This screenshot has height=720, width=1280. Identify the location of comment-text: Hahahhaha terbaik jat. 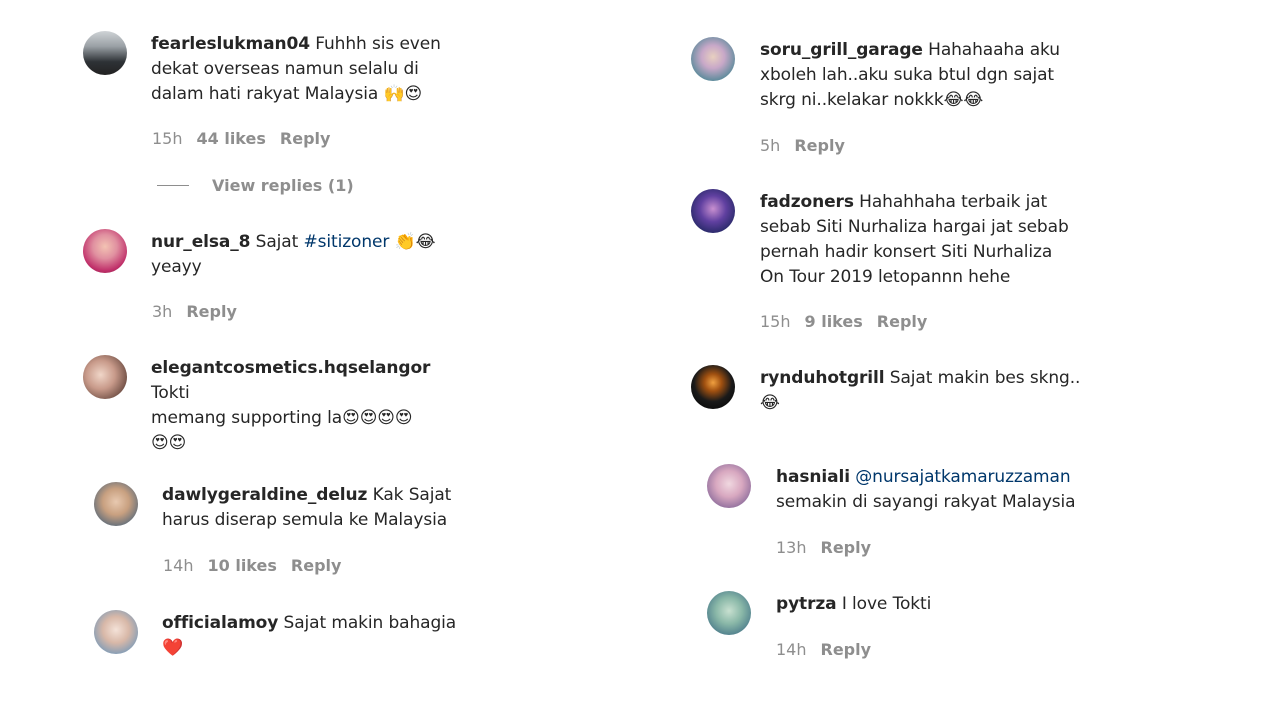
(950, 202).